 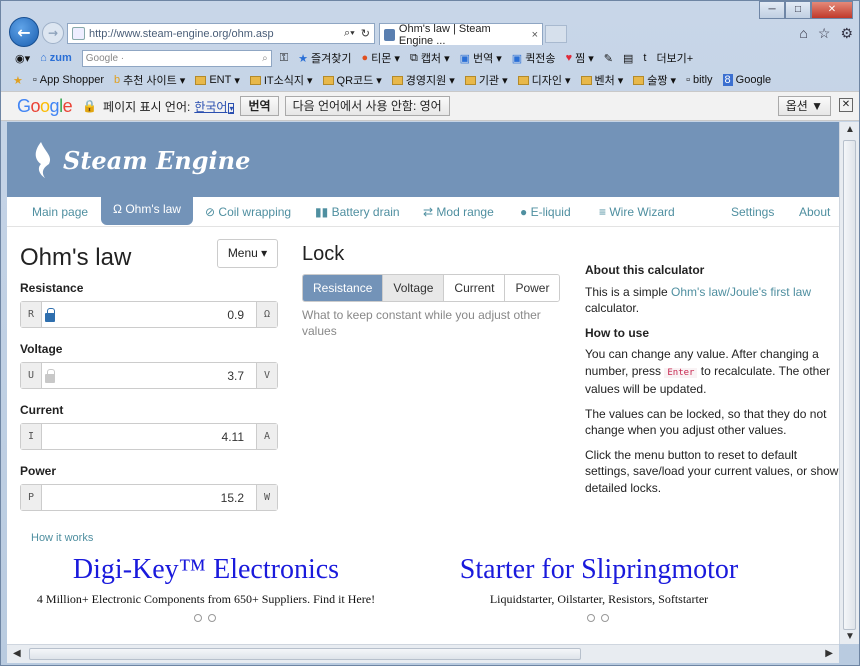 What do you see at coordinates (414, 288) in the screenshot?
I see `lock-option-voltage: Voltage` at bounding box center [414, 288].